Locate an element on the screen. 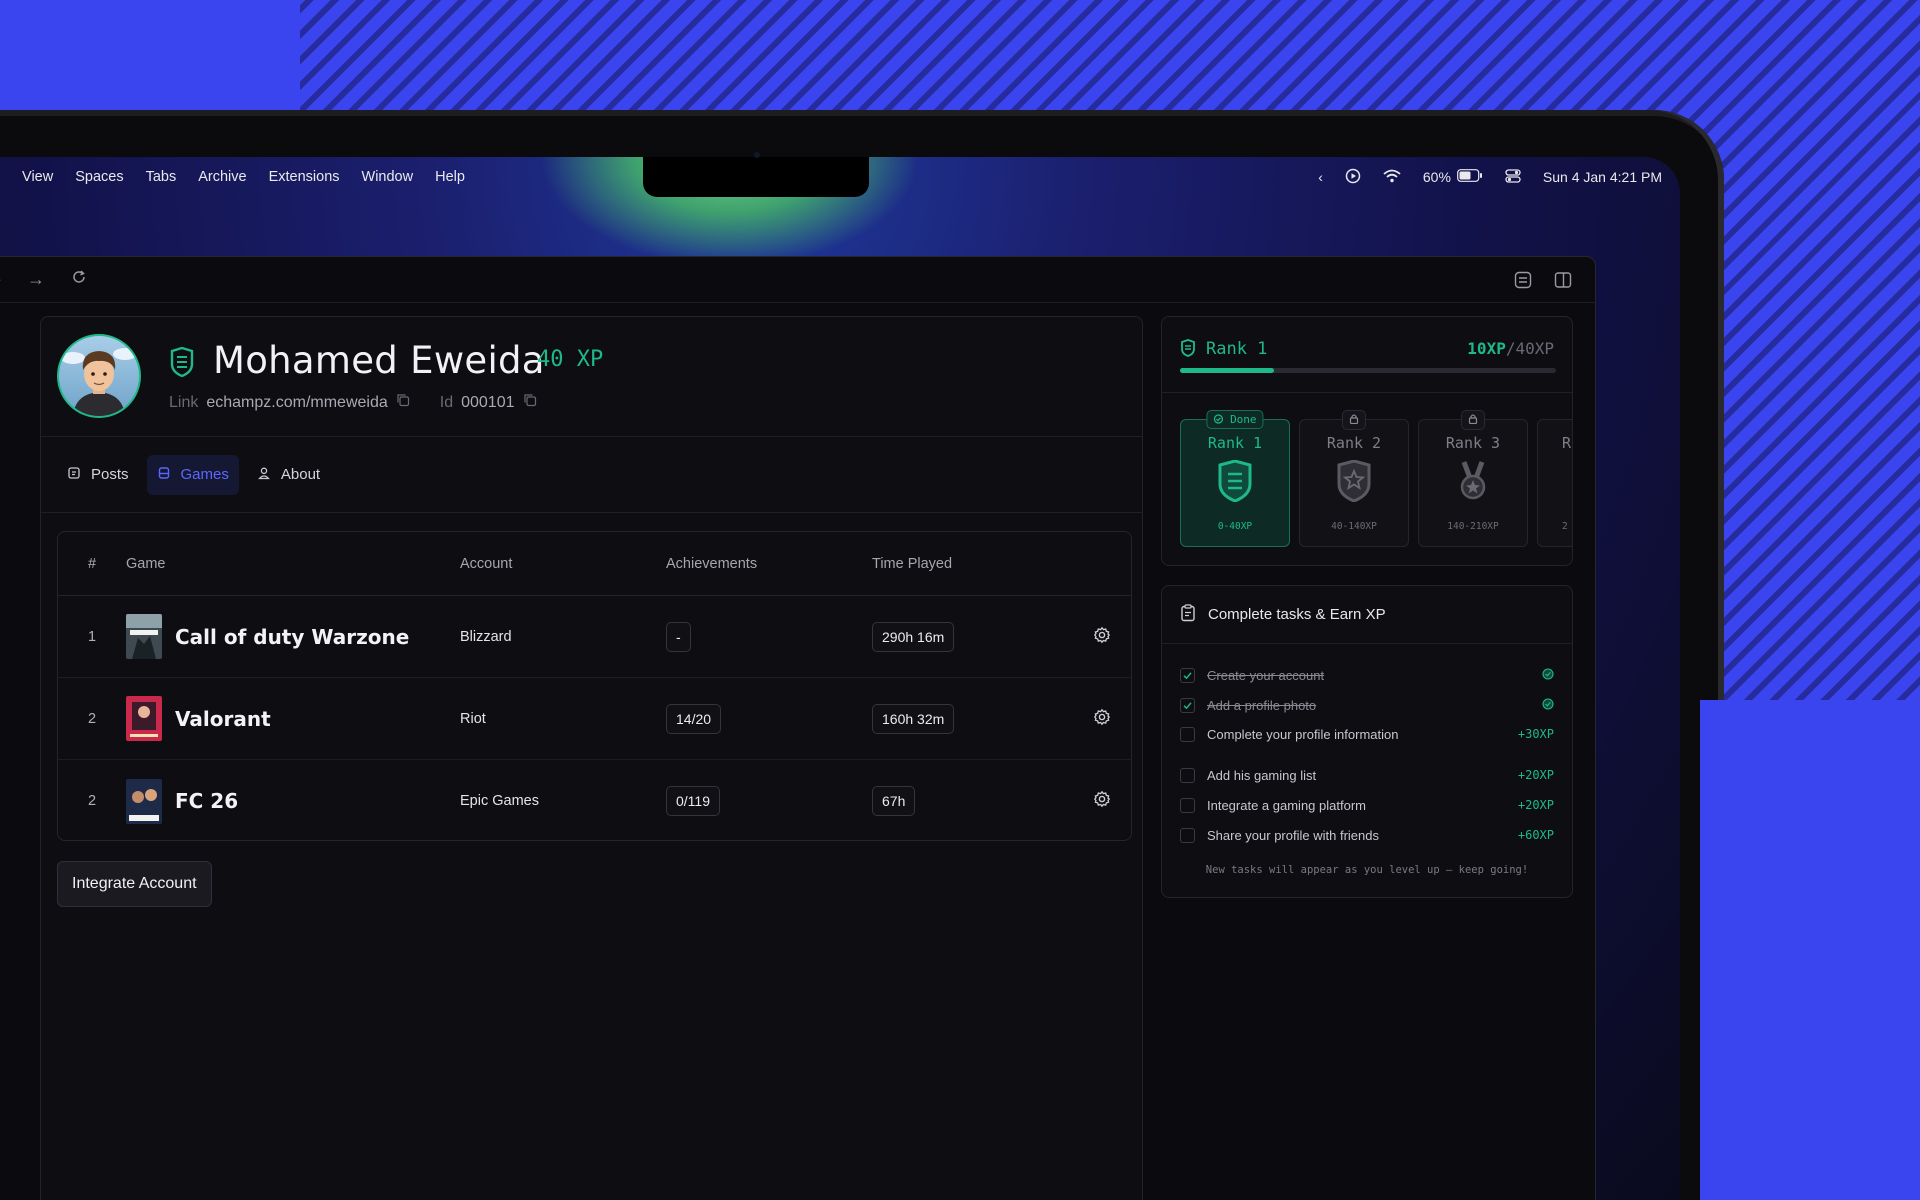  rank-progress-fill is located at coordinates (1227, 370).